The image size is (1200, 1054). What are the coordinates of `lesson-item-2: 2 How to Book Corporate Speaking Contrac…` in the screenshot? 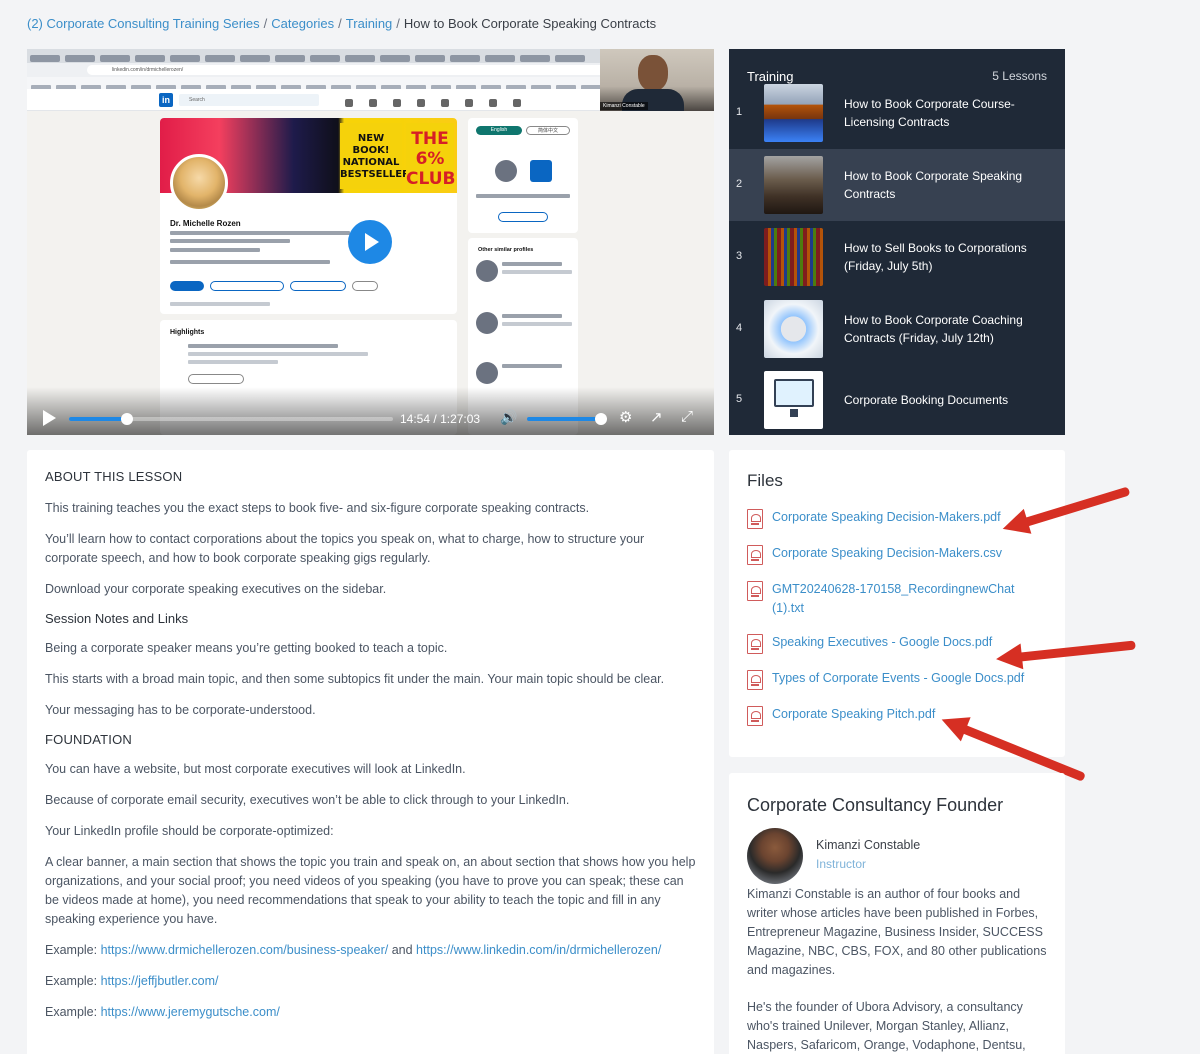 It's located at (897, 185).